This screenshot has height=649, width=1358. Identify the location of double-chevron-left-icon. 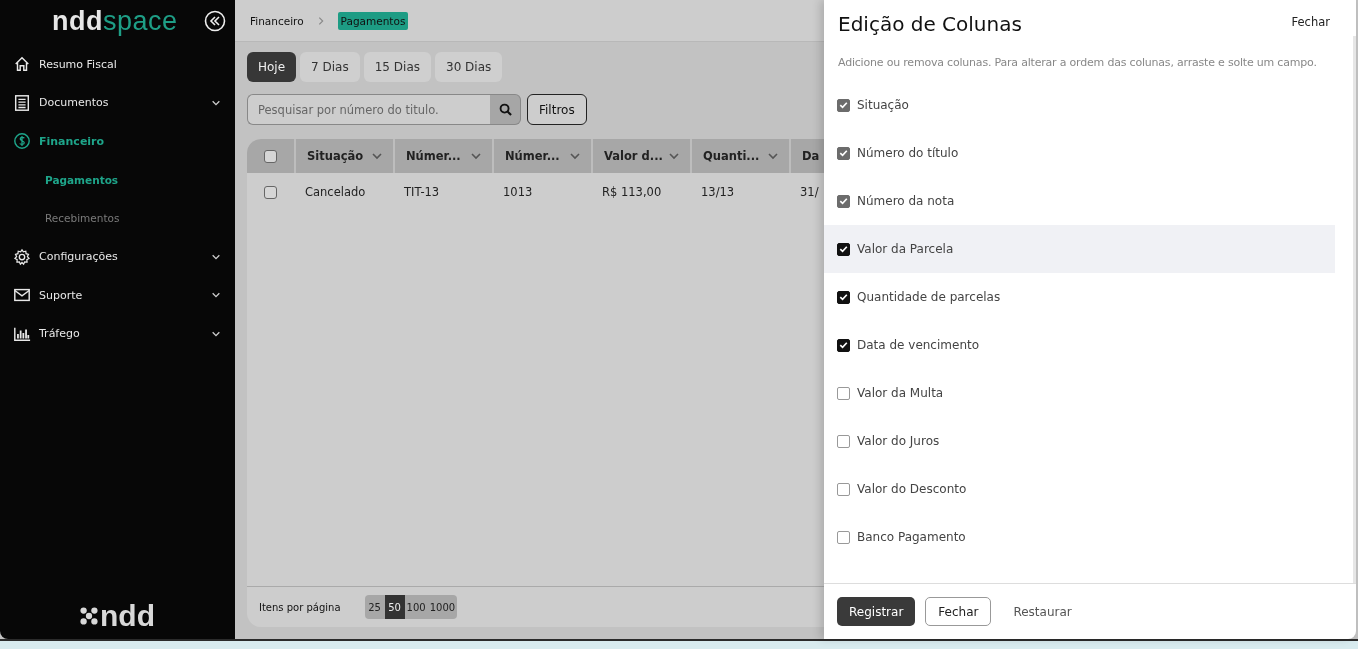
(214, 21).